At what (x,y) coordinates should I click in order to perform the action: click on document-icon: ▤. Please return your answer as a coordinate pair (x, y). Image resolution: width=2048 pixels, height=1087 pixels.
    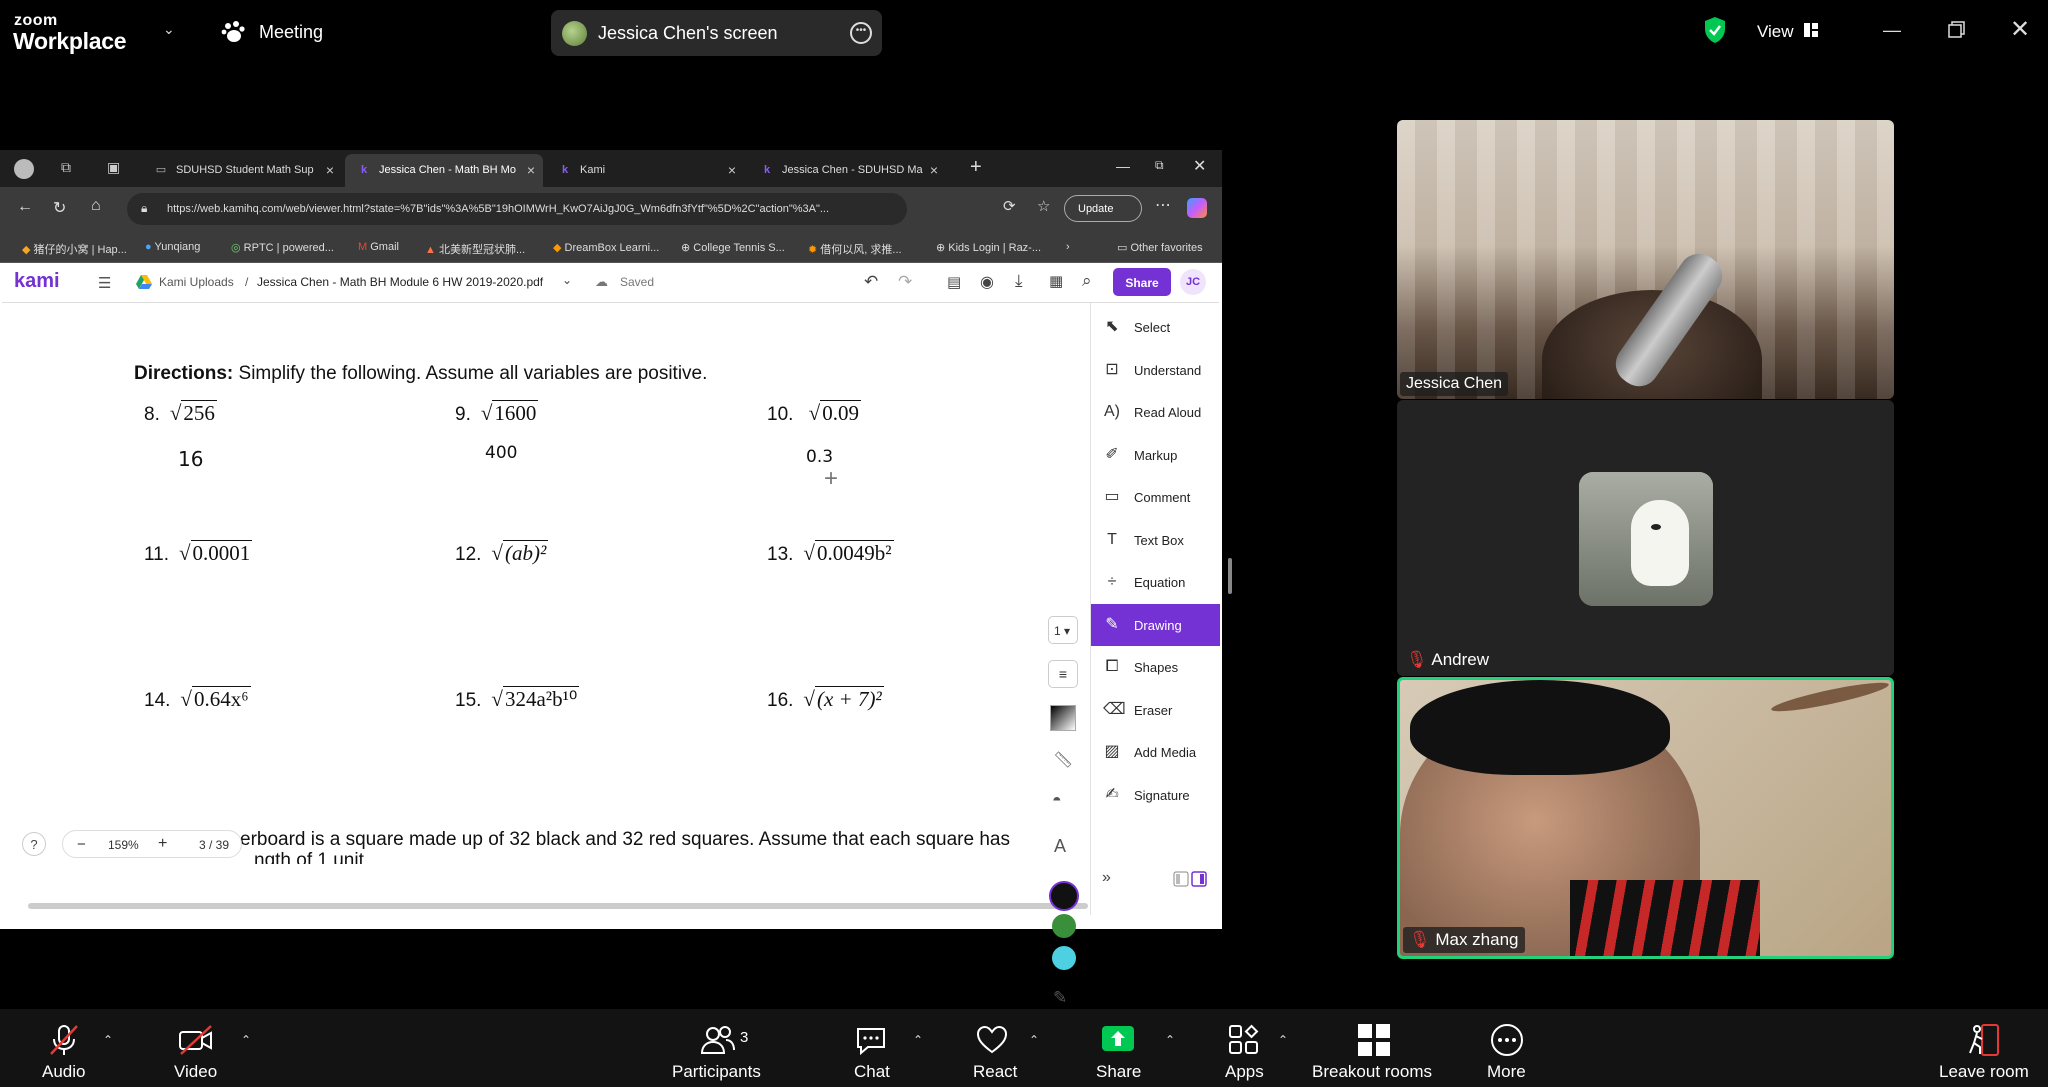
    Looking at the image, I should click on (954, 282).